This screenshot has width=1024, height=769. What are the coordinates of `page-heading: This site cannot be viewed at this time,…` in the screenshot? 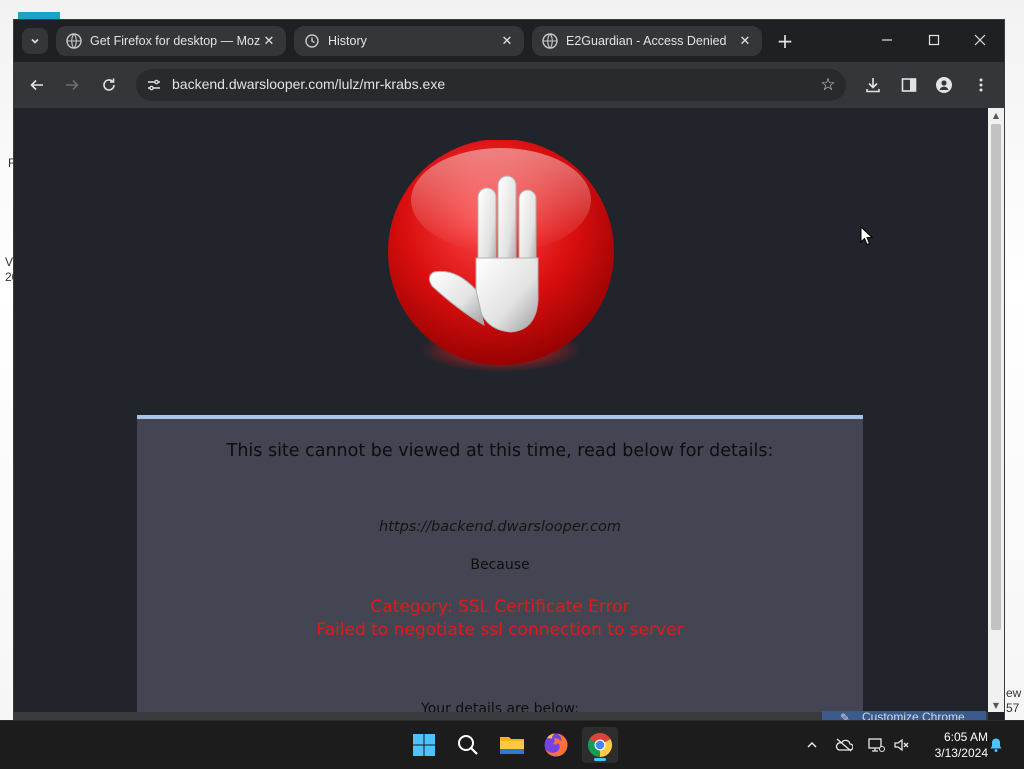 It's located at (500, 451).